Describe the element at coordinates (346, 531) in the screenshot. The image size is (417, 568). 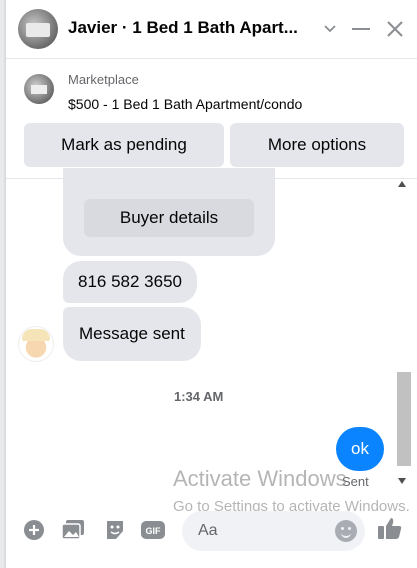
I see `emoji-icon` at that location.